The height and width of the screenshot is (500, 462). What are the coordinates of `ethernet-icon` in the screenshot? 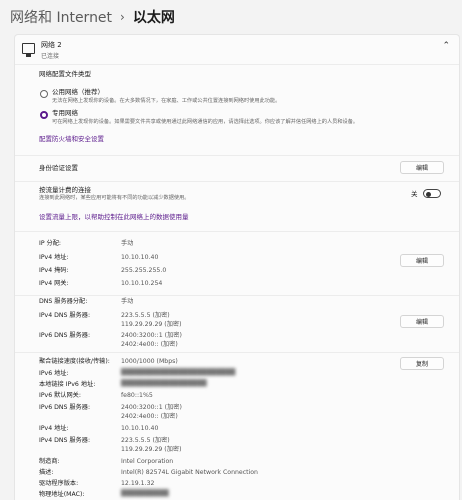 It's located at (28, 50).